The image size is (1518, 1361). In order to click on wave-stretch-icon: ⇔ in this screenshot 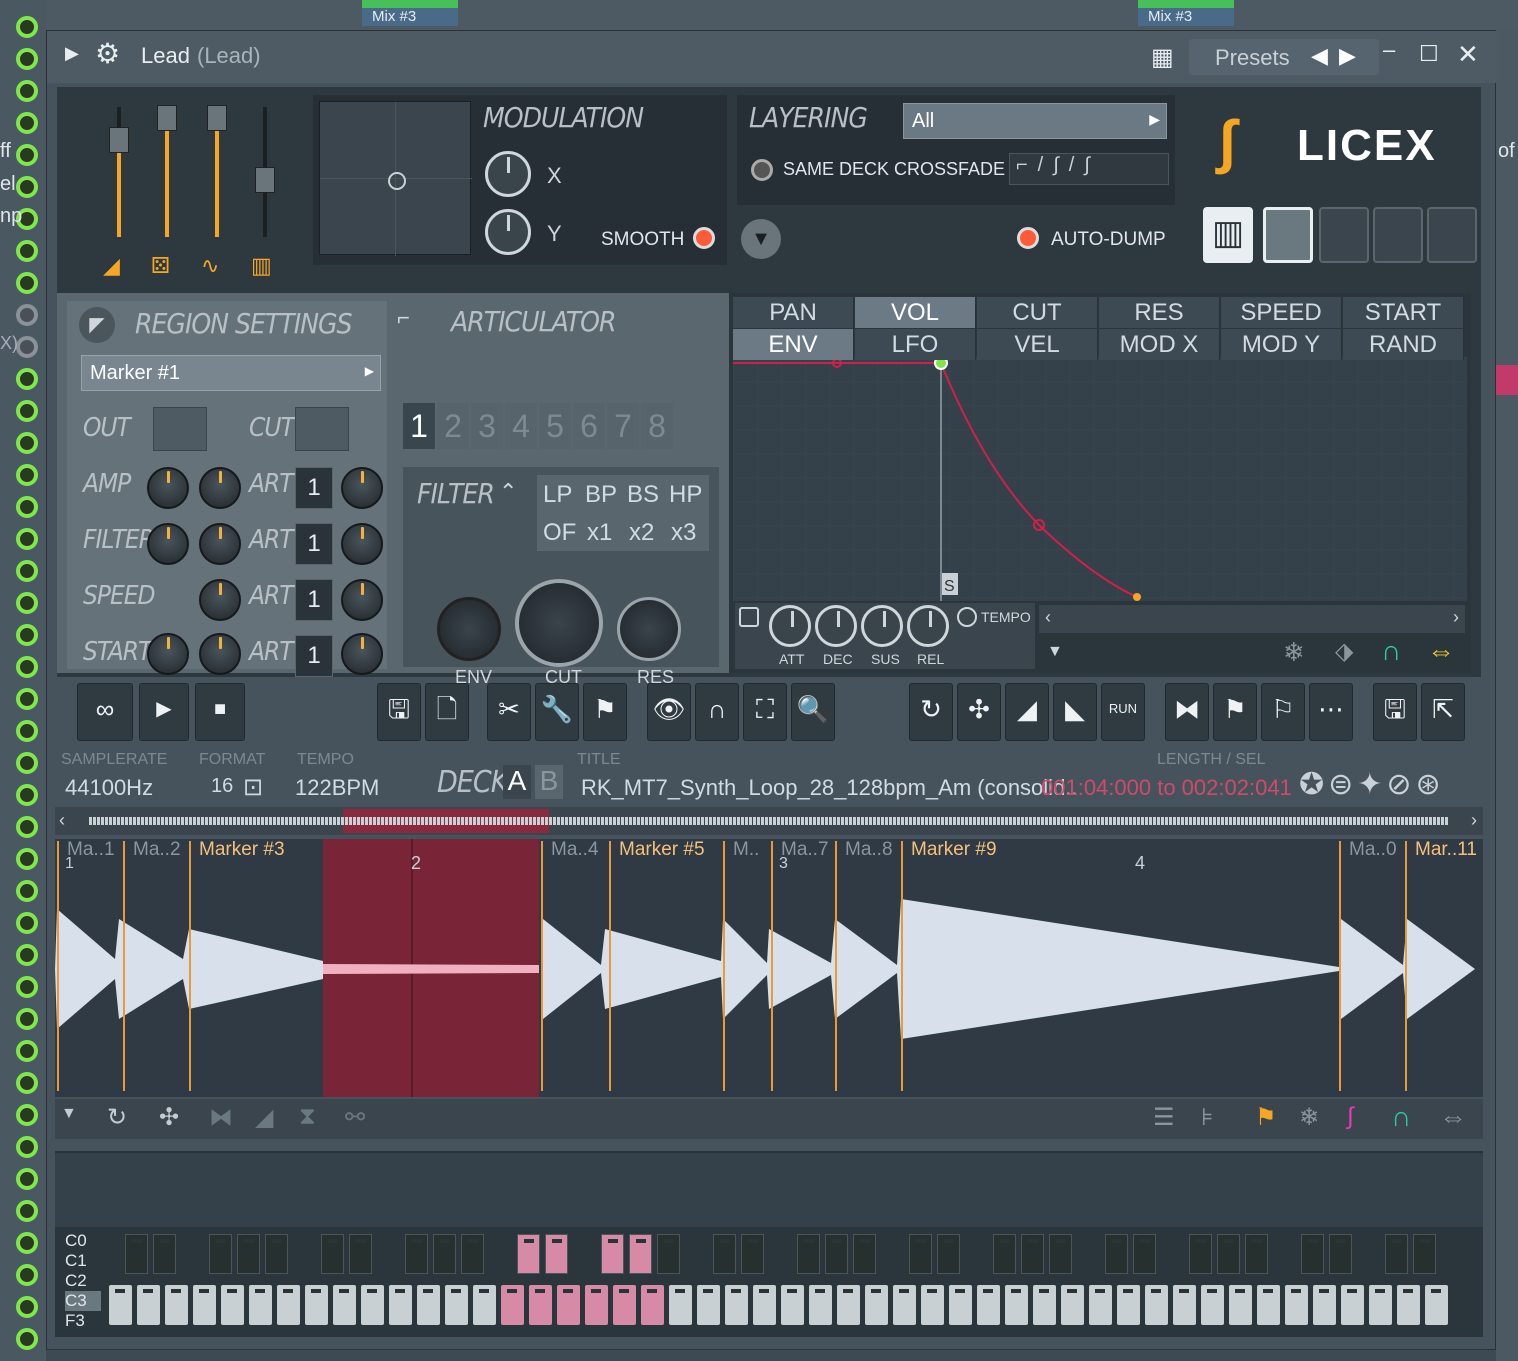, I will do `click(1453, 1117)`.